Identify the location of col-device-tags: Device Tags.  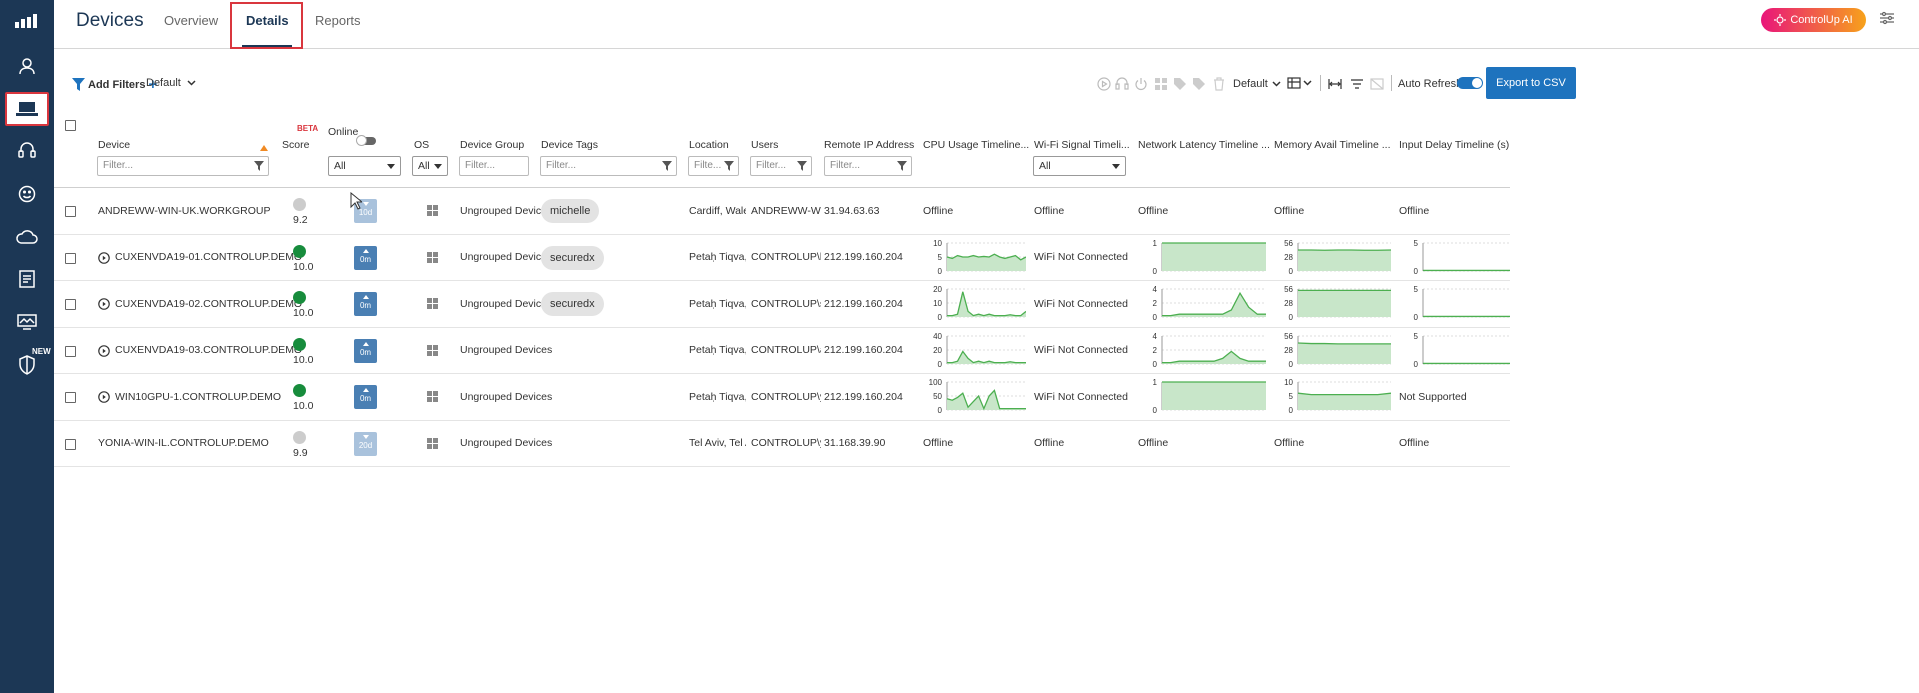
(569, 145).